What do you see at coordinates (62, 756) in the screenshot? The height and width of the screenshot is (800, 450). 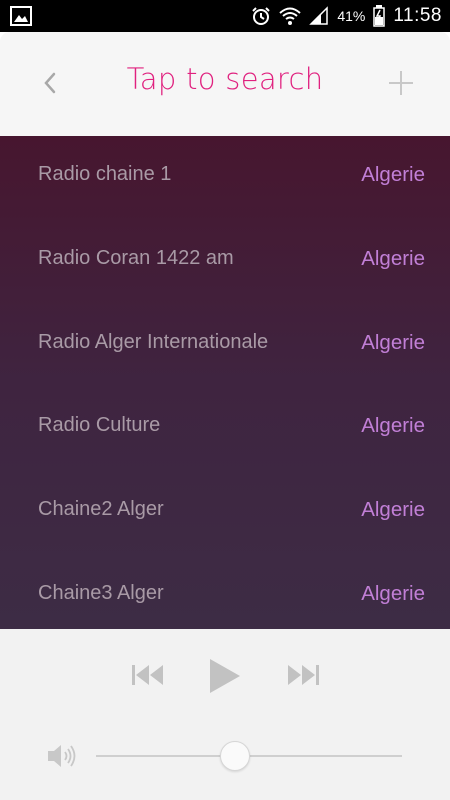 I see `volume-icon` at bounding box center [62, 756].